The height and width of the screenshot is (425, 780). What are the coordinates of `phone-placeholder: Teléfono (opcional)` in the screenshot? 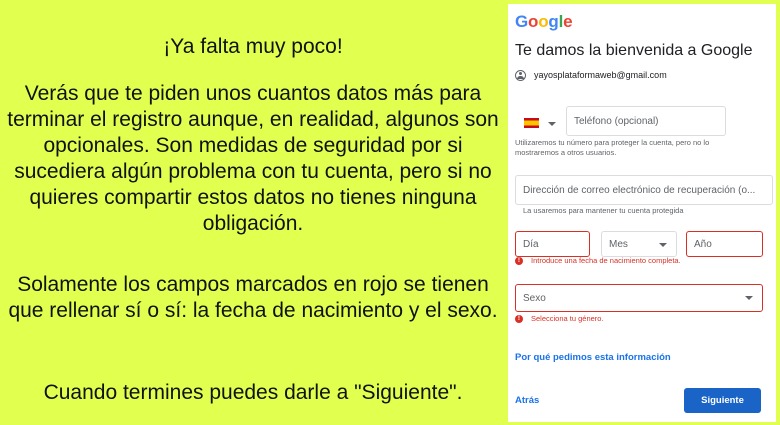 It's located at (616, 121).